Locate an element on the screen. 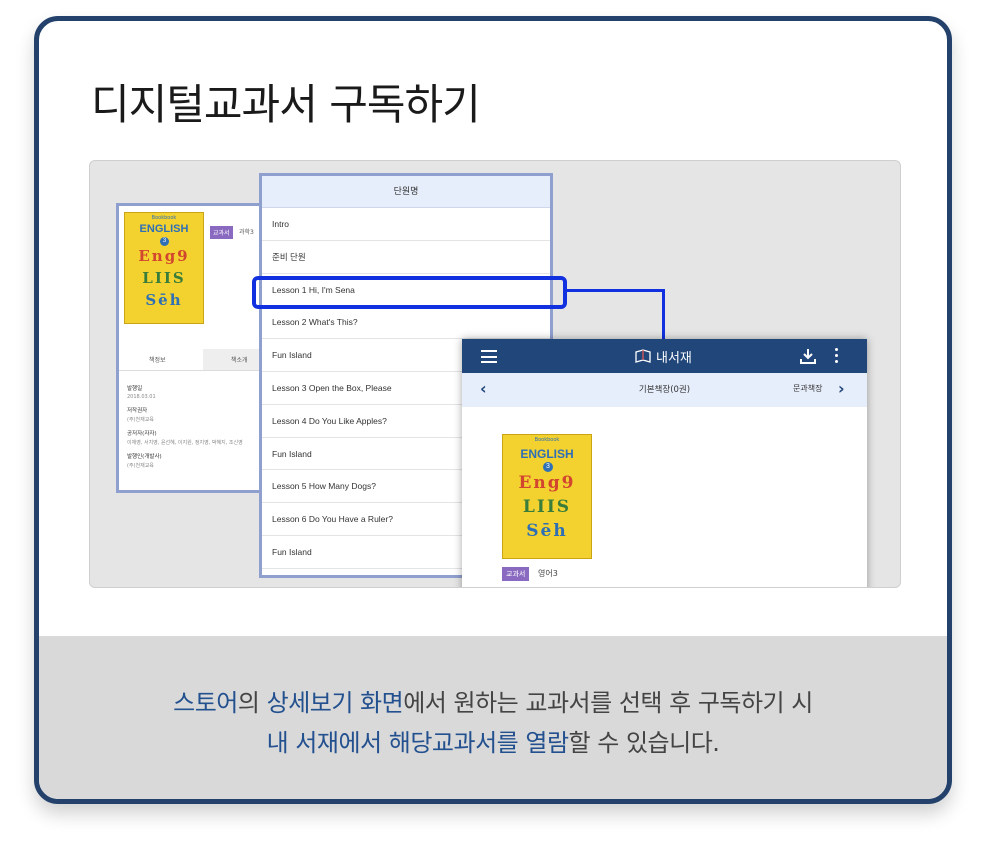  next-shelf-label: 문과책장 is located at coordinates (807, 388).